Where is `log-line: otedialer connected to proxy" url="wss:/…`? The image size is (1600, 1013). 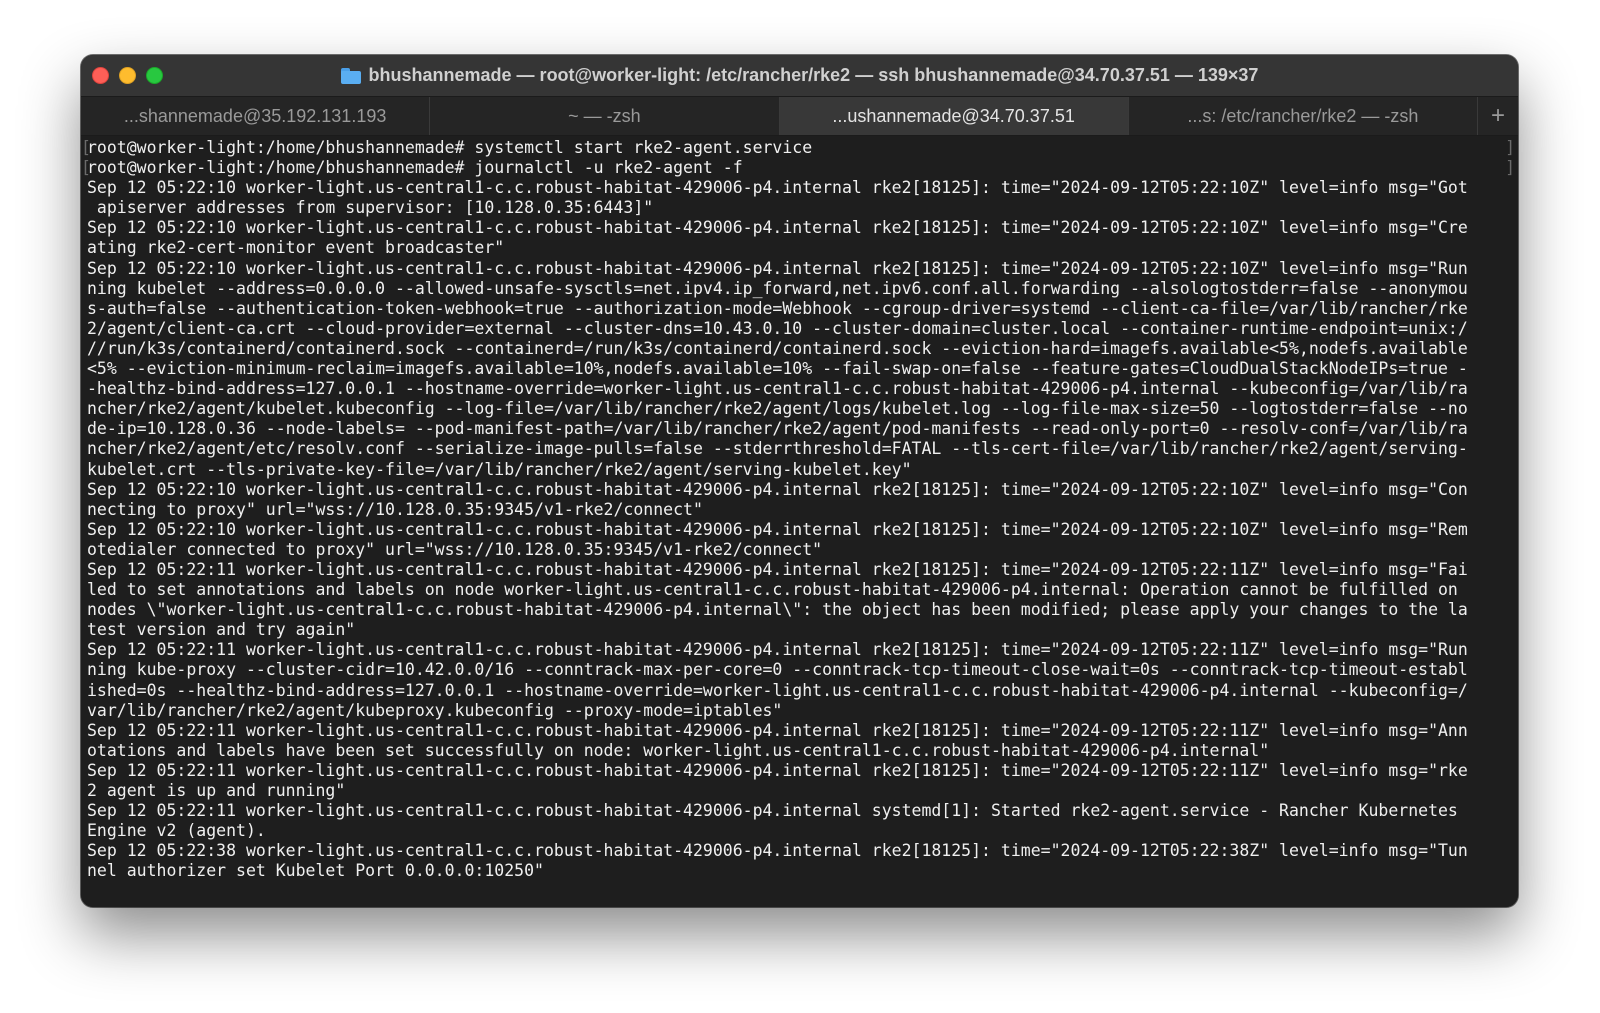 log-line: otedialer connected to proxy" url="wss:/… is located at coordinates (455, 549).